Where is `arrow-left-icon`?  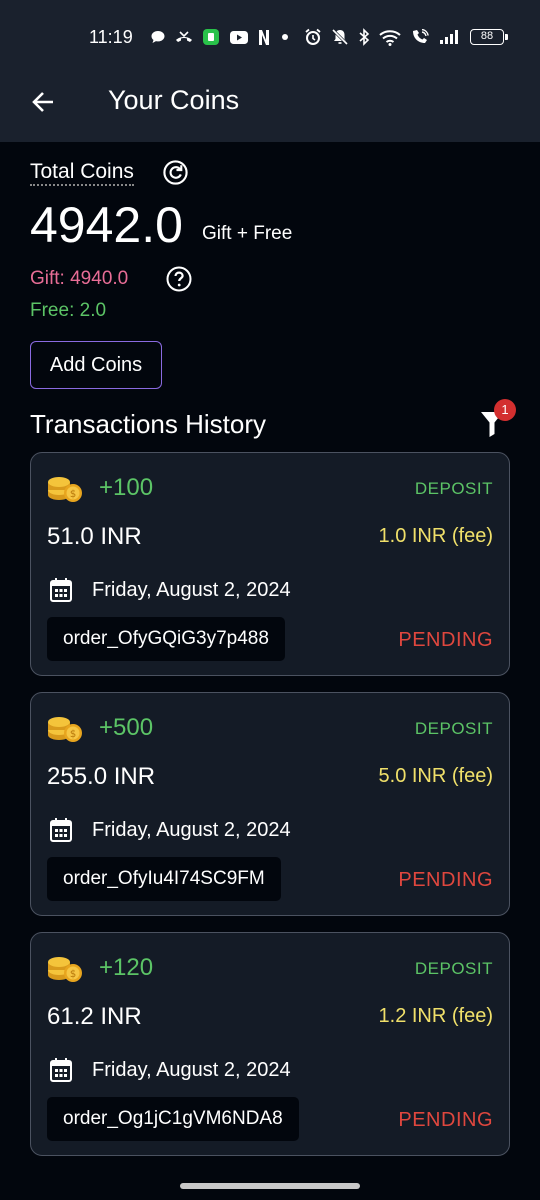
arrow-left-icon is located at coordinates (42, 102).